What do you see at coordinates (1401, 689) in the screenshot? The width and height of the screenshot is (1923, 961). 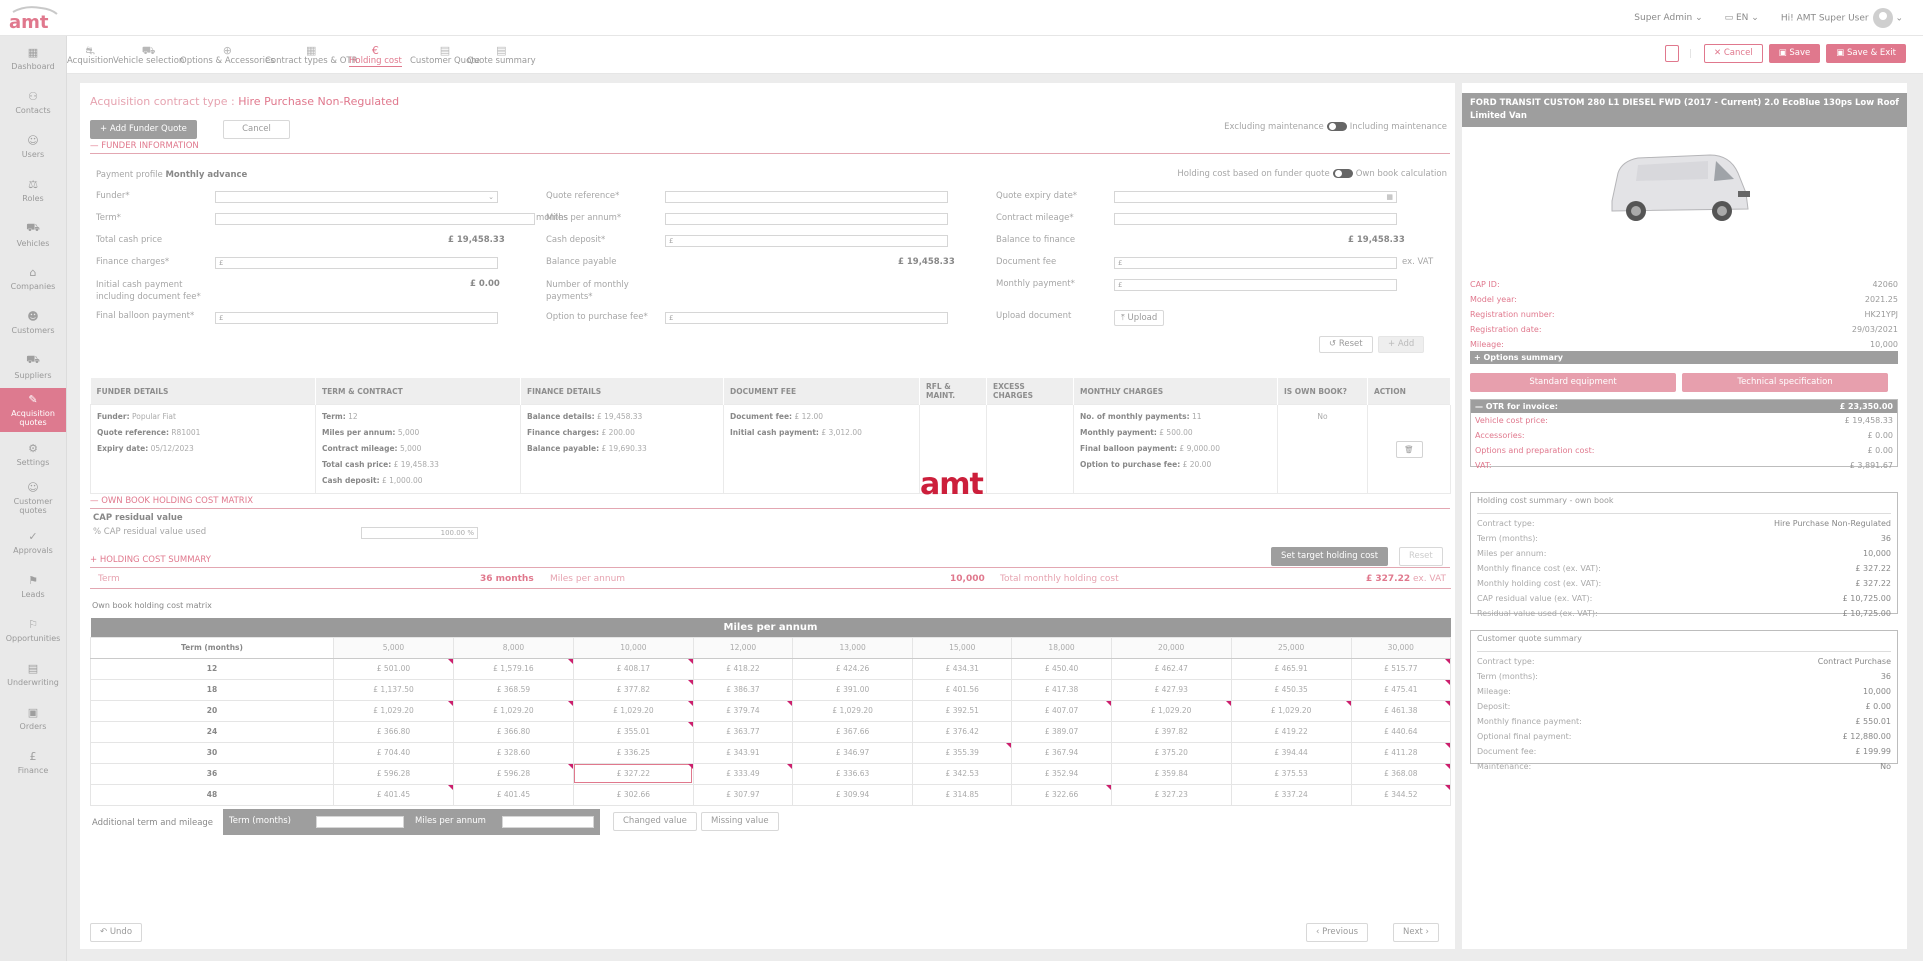 I see `matrix-cell: £ 475.41` at bounding box center [1401, 689].